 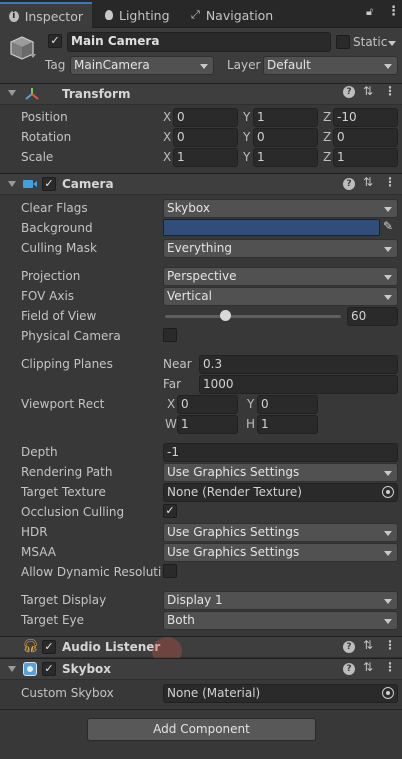 What do you see at coordinates (170, 571) in the screenshot?
I see `dynamic-resolution-checkbox` at bounding box center [170, 571].